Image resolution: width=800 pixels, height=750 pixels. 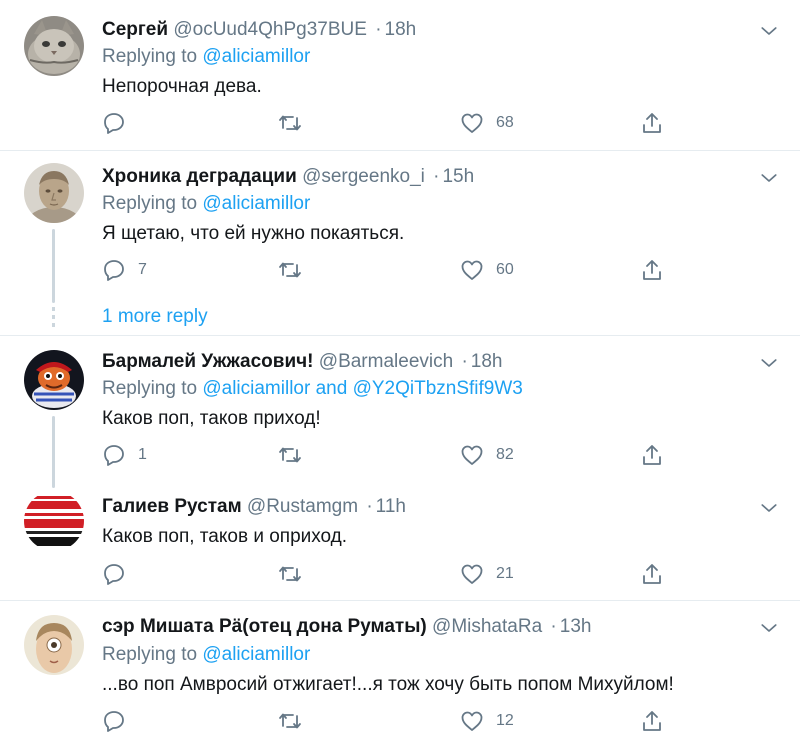 What do you see at coordinates (458, 176) in the screenshot?
I see `timestamp: 15h` at bounding box center [458, 176].